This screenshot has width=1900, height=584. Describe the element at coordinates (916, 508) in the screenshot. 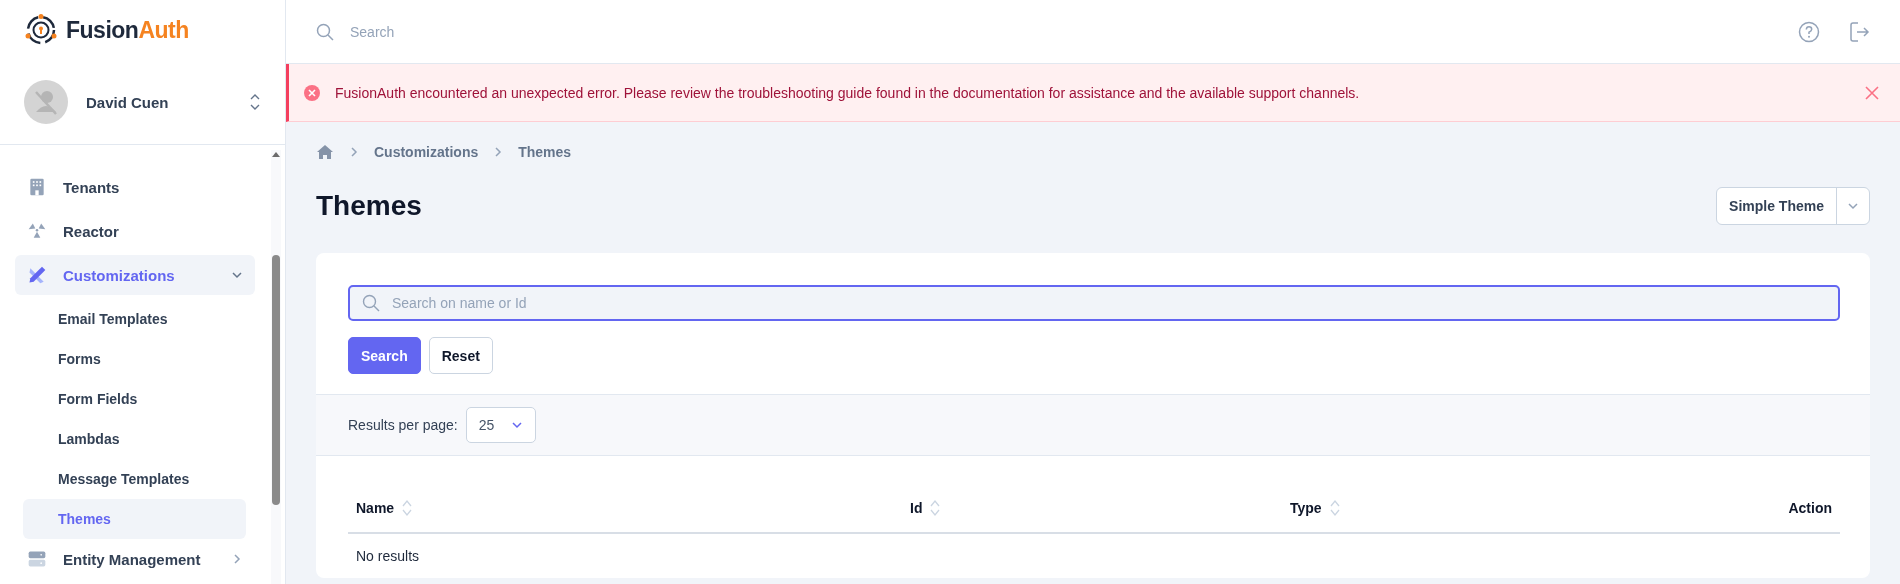

I see `column-header: Id` at that location.